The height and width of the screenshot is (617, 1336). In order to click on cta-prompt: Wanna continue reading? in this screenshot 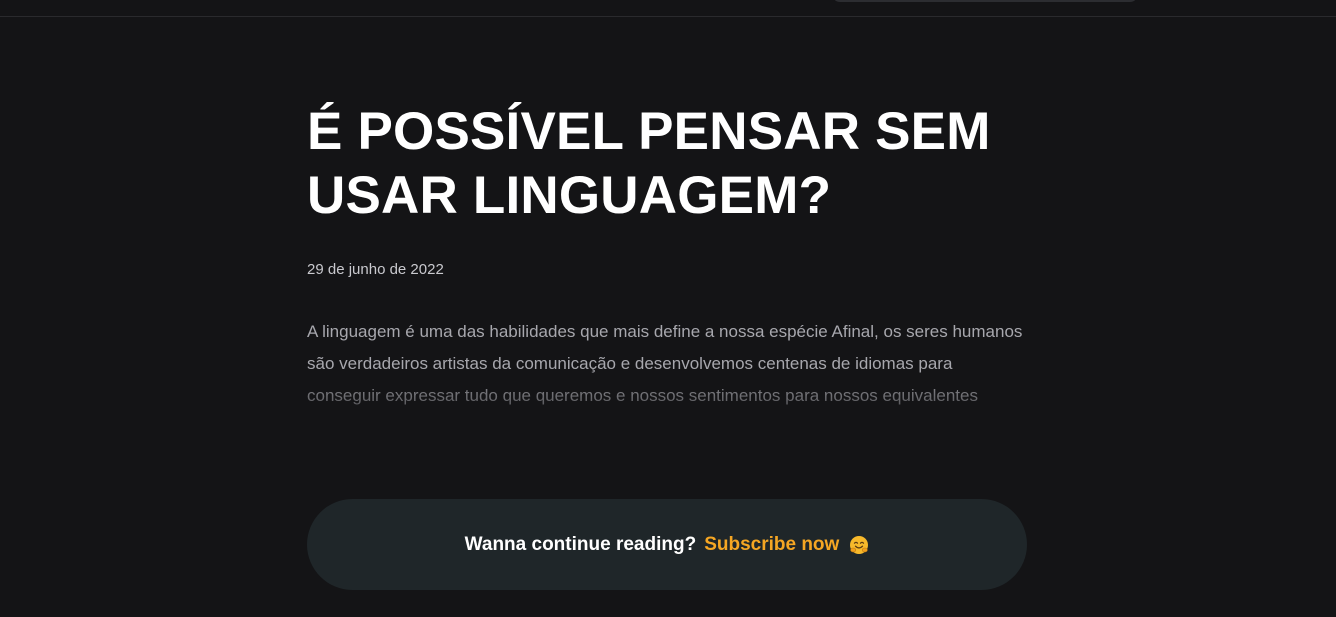, I will do `click(580, 544)`.